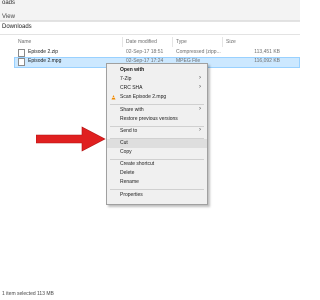 The image size is (320, 300). Describe the element at coordinates (157, 79) in the screenshot. I see `menu-item-7zip: 7-Zip ›` at that location.